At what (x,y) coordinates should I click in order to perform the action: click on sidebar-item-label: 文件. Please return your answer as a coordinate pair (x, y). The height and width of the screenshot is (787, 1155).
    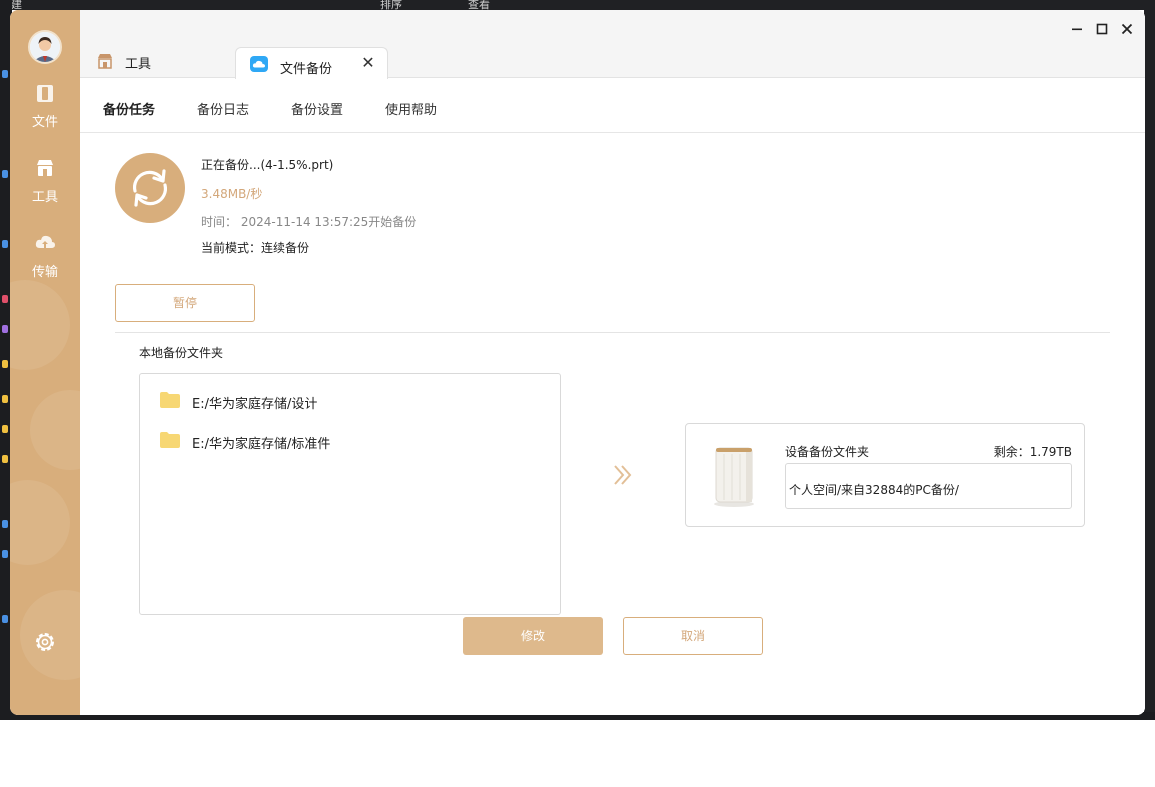
    Looking at the image, I should click on (44, 122).